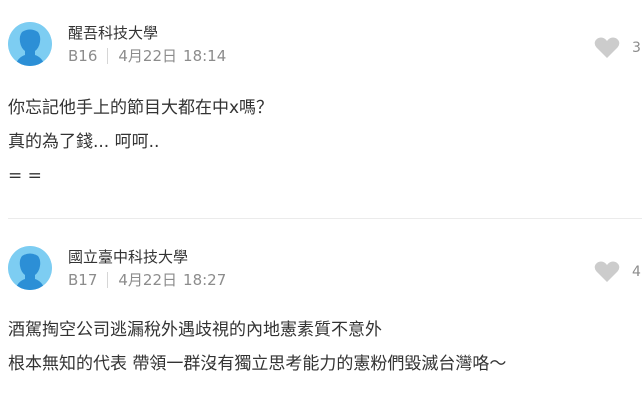 The height and width of the screenshot is (400, 642). Describe the element at coordinates (636, 272) in the screenshot. I see `like-count: 4` at that location.